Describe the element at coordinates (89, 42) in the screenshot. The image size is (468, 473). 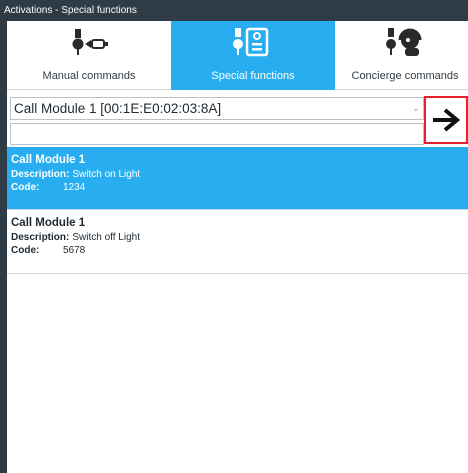
I see `key-lock-icon` at that location.